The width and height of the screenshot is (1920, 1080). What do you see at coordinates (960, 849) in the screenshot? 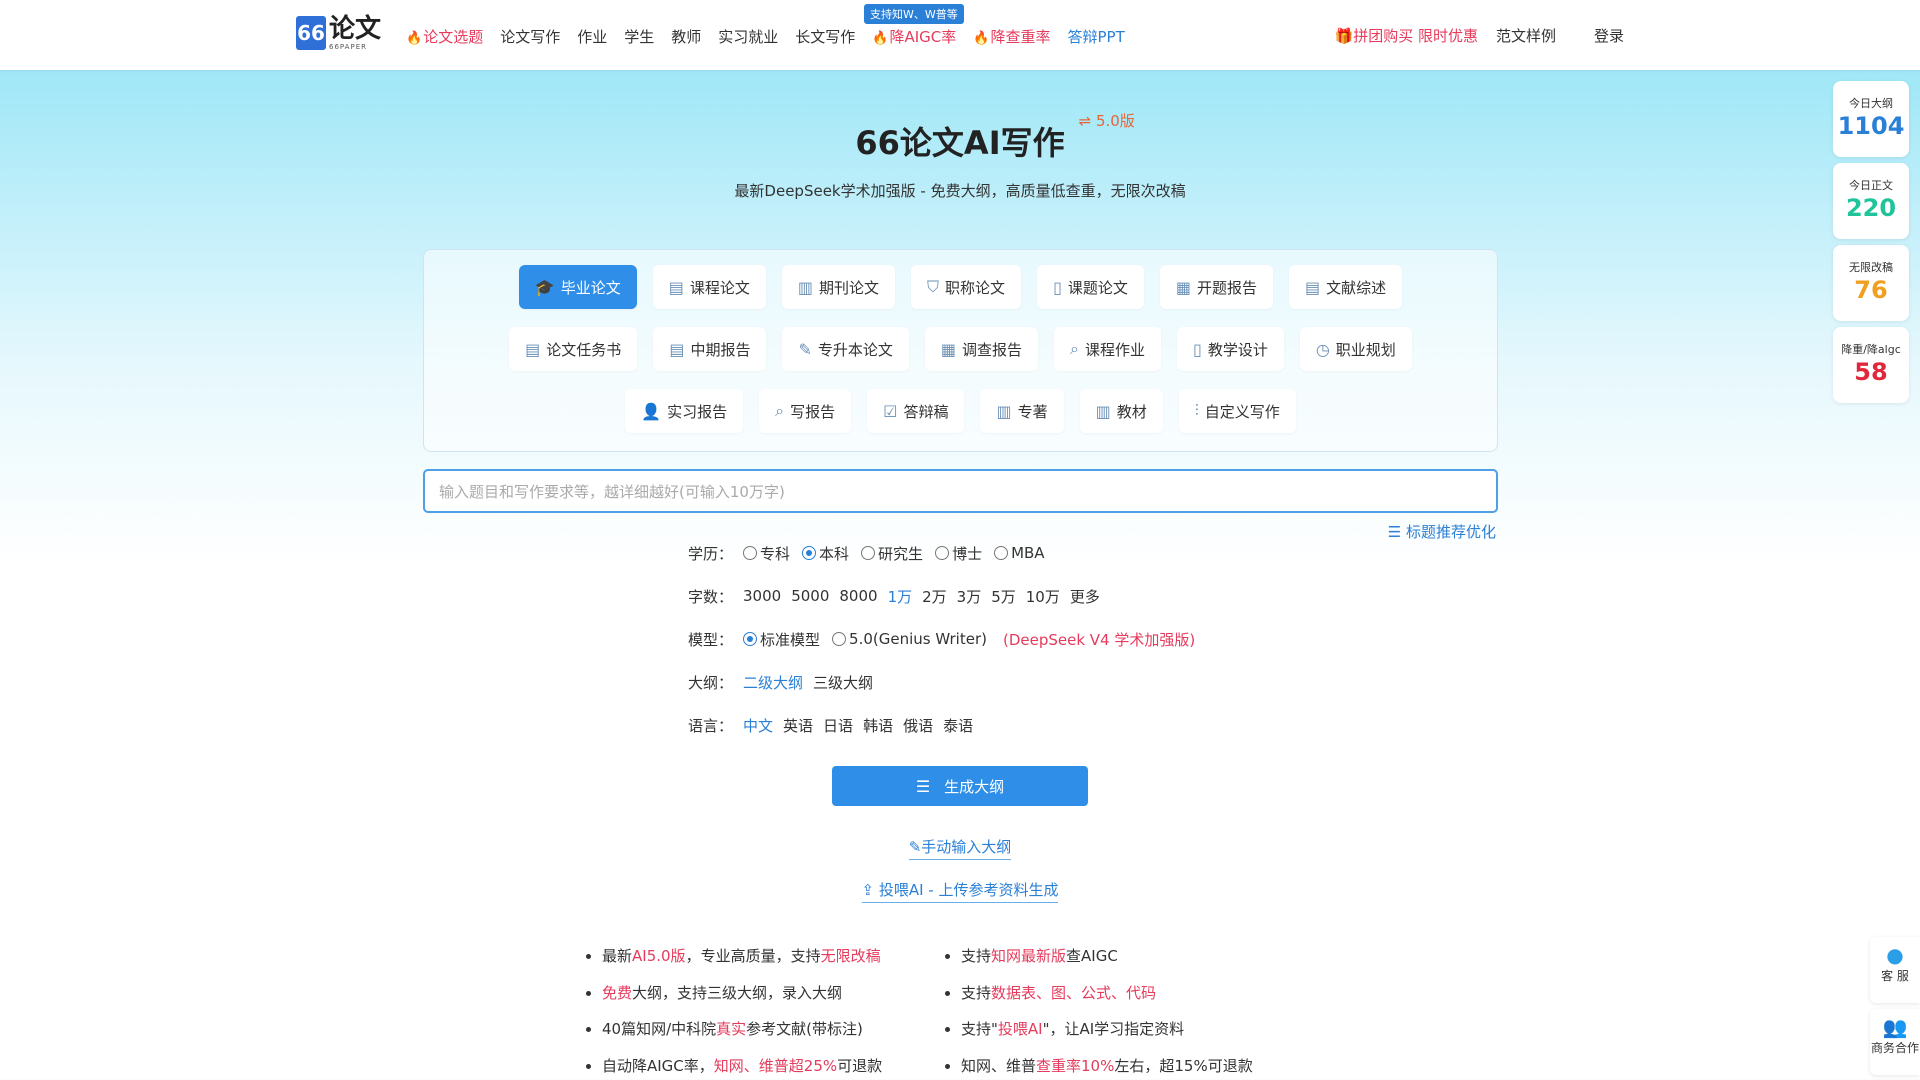
I see `manual-outline-link: ✎手动输入大纲` at bounding box center [960, 849].